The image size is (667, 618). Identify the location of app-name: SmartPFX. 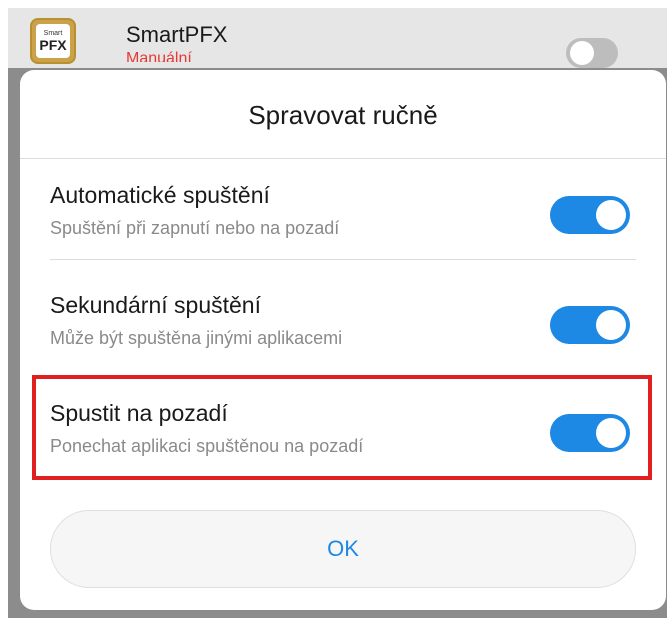
(177, 34).